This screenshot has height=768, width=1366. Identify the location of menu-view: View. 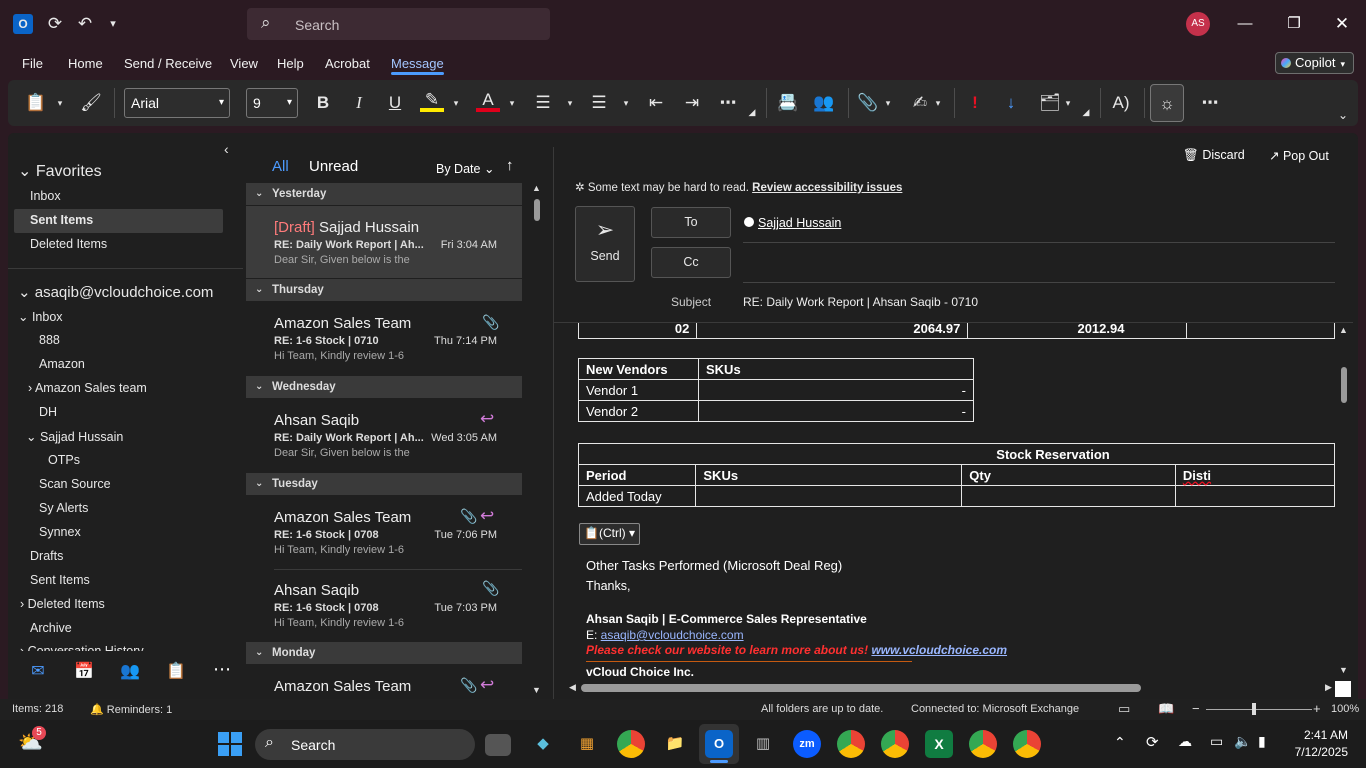
(244, 63).